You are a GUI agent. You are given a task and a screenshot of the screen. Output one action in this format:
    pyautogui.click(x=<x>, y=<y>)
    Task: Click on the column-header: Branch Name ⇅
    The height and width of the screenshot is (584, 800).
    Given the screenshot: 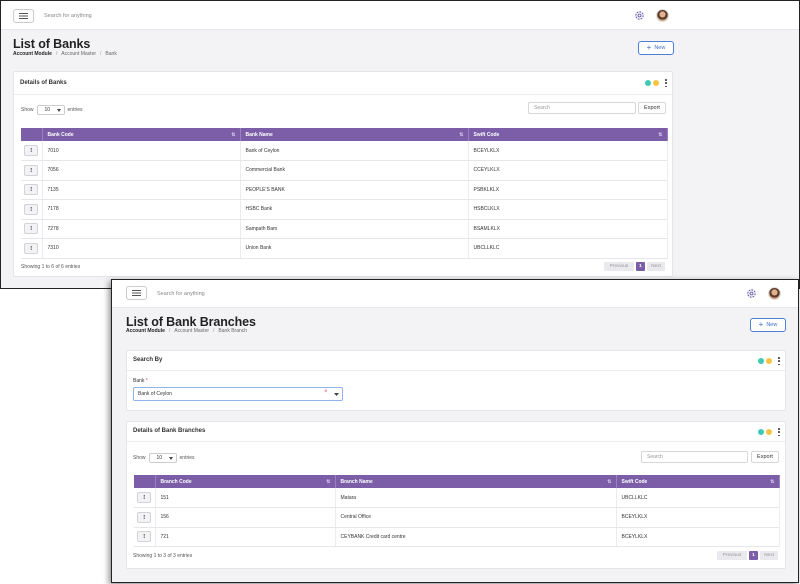 What is the action you would take?
    pyautogui.click(x=476, y=481)
    